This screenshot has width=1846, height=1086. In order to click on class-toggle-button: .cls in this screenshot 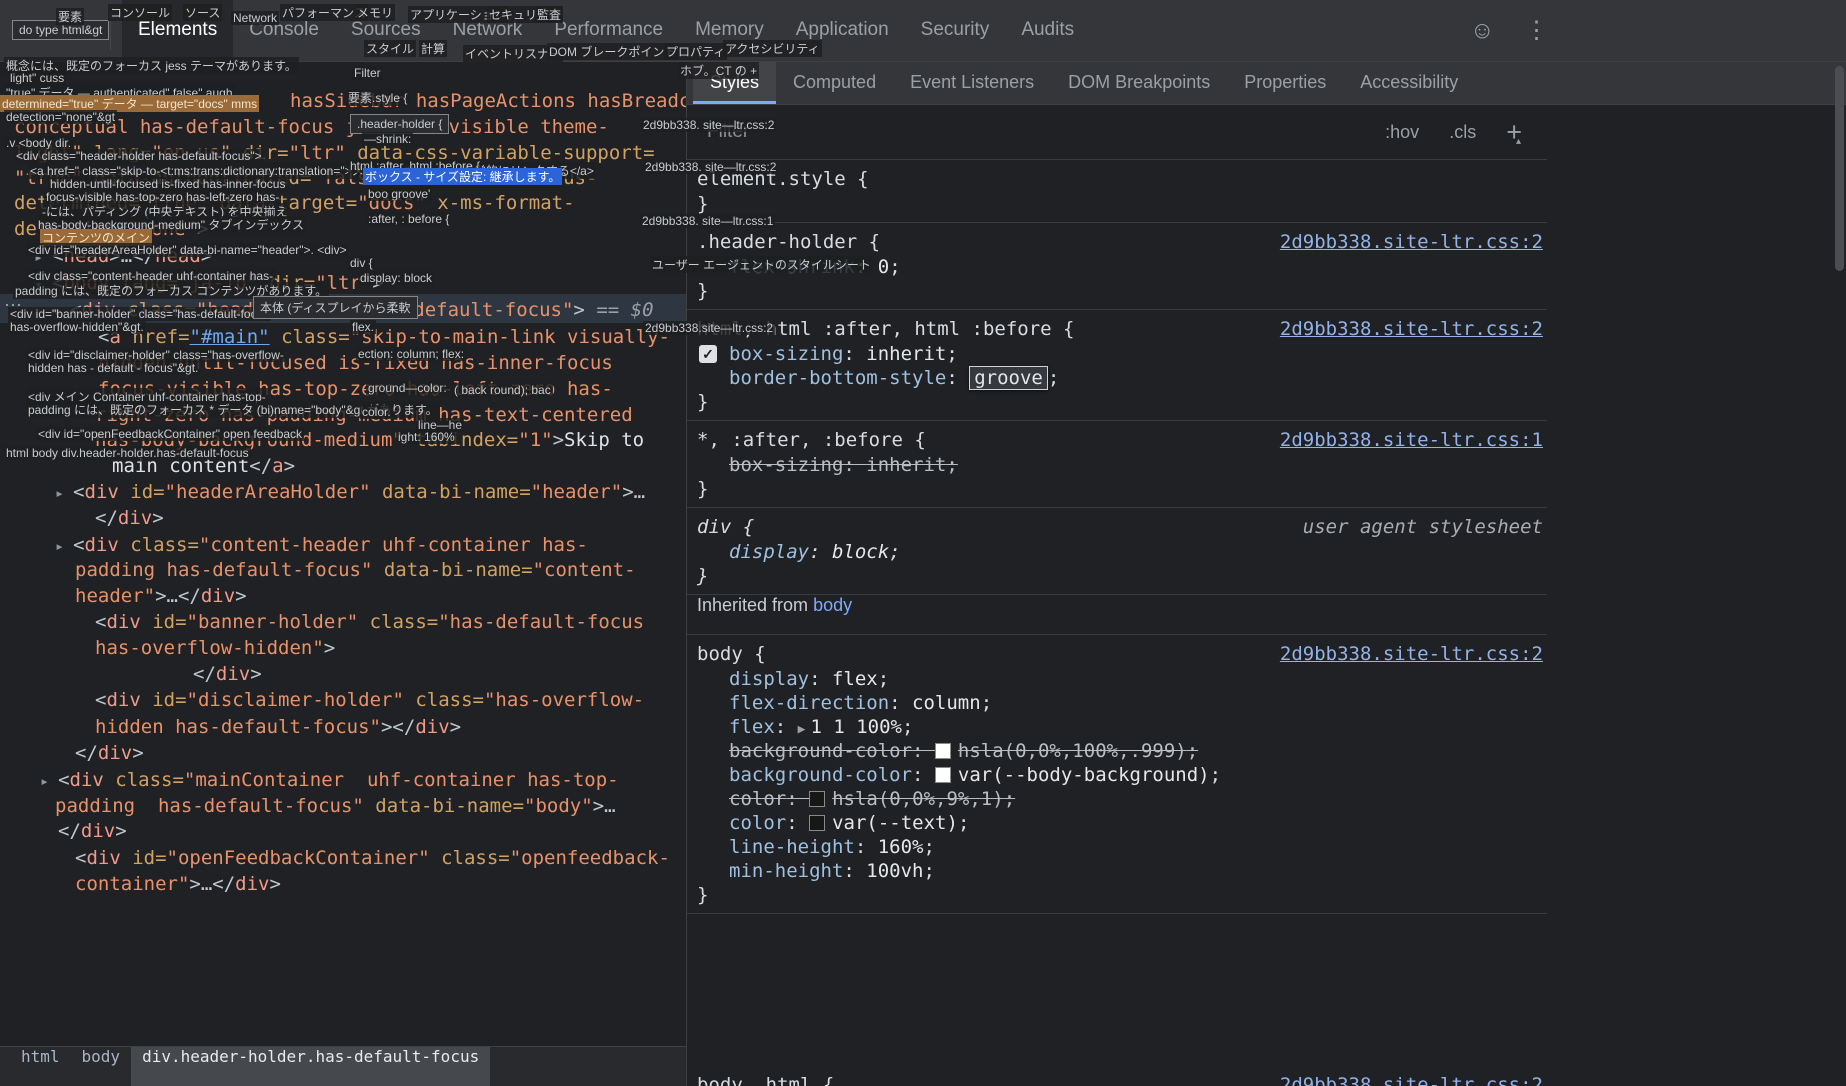, I will do `click(1462, 132)`.